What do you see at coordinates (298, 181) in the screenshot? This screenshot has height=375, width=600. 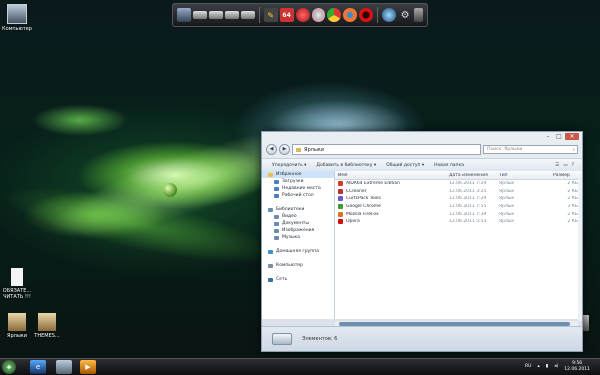 I see `nav-item: Загрузки` at bounding box center [298, 181].